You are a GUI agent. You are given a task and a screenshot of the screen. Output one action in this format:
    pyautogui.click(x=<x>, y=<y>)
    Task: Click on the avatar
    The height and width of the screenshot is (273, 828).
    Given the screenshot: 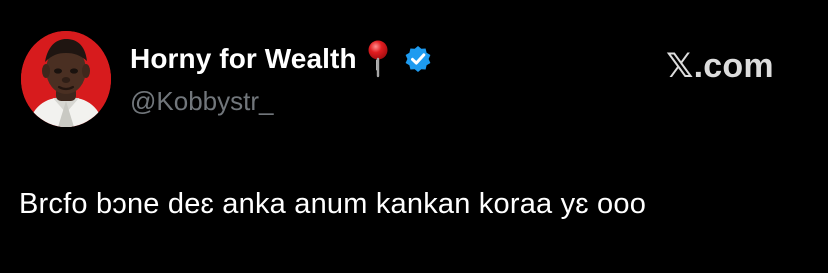 What is the action you would take?
    pyautogui.click(x=66, y=79)
    